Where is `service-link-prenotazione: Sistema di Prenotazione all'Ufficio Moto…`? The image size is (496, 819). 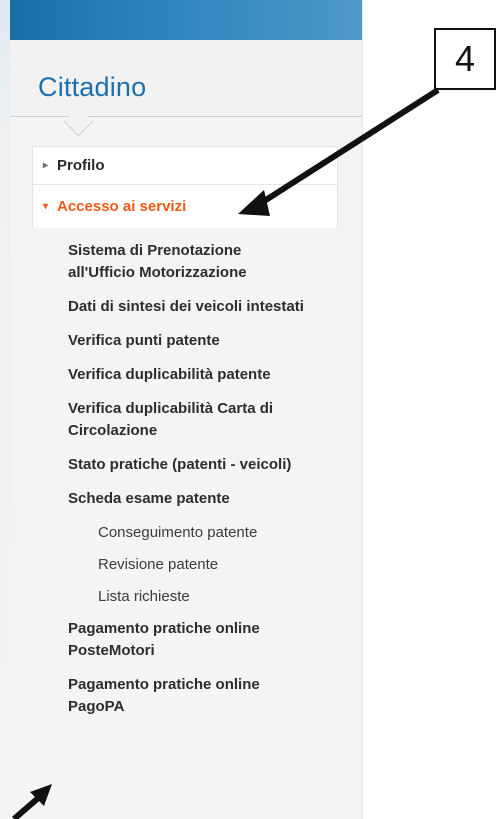 service-link-prenotazione: Sistema di Prenotazione all'Ufficio Moto… is located at coordinates (188, 262).